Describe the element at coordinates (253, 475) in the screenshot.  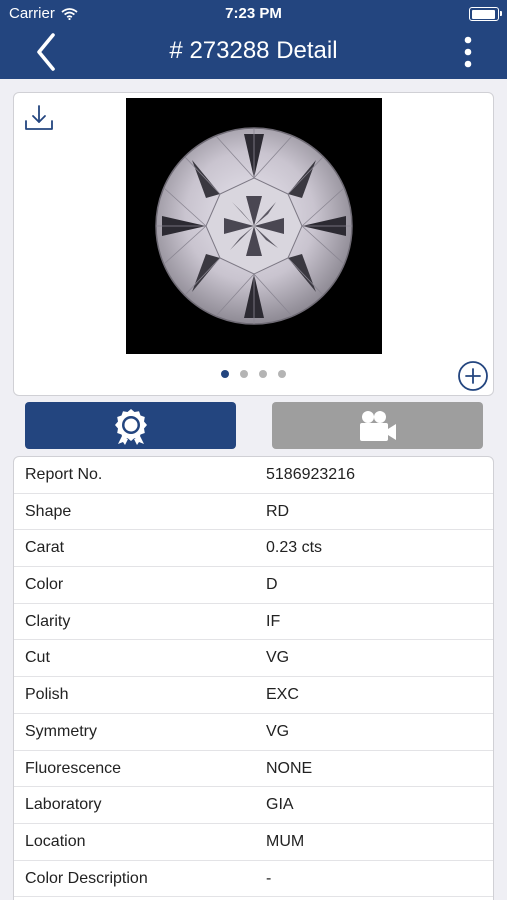
I see `detail-row: Report No. 5186923216` at that location.